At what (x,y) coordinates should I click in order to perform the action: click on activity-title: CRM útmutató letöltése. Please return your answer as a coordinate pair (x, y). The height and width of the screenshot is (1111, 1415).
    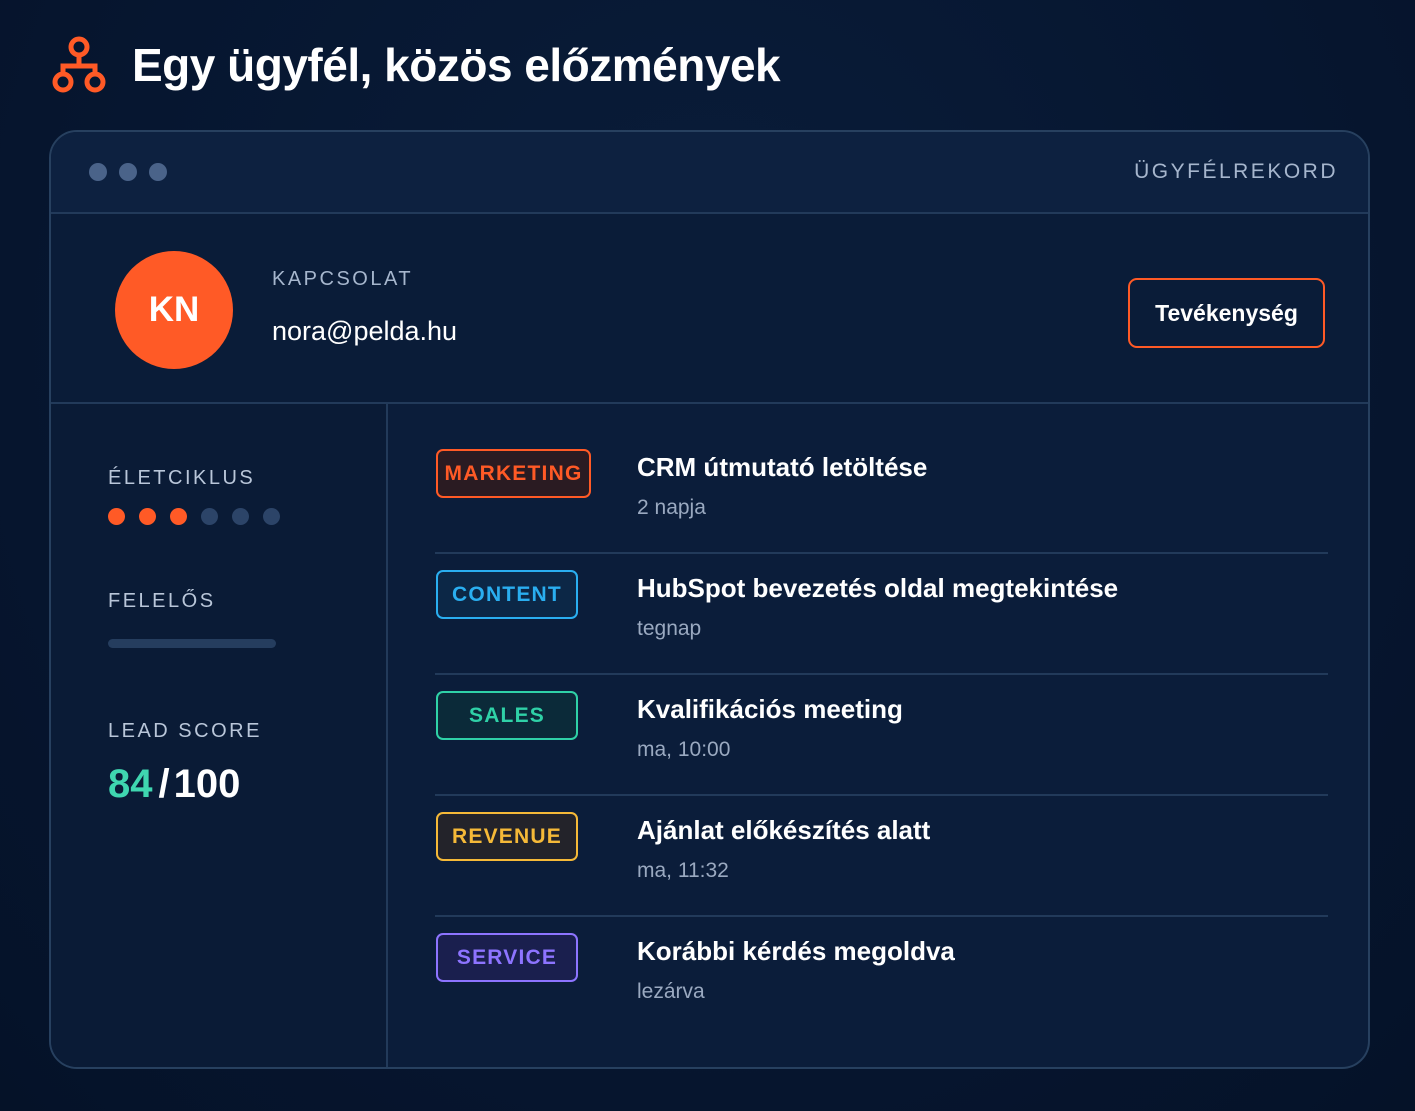
    Looking at the image, I should click on (782, 467).